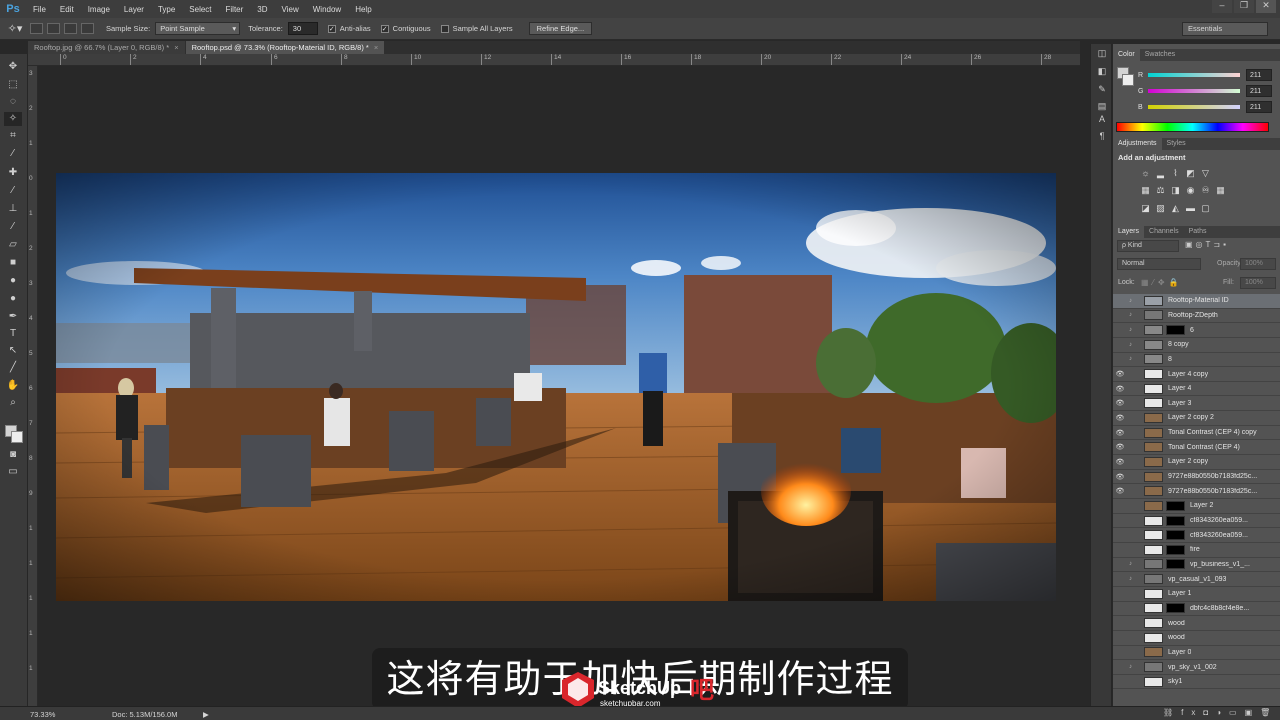  What do you see at coordinates (1196, 579) in the screenshot?
I see `layer-row: ♪ vp_casual_v1_093` at bounding box center [1196, 579].